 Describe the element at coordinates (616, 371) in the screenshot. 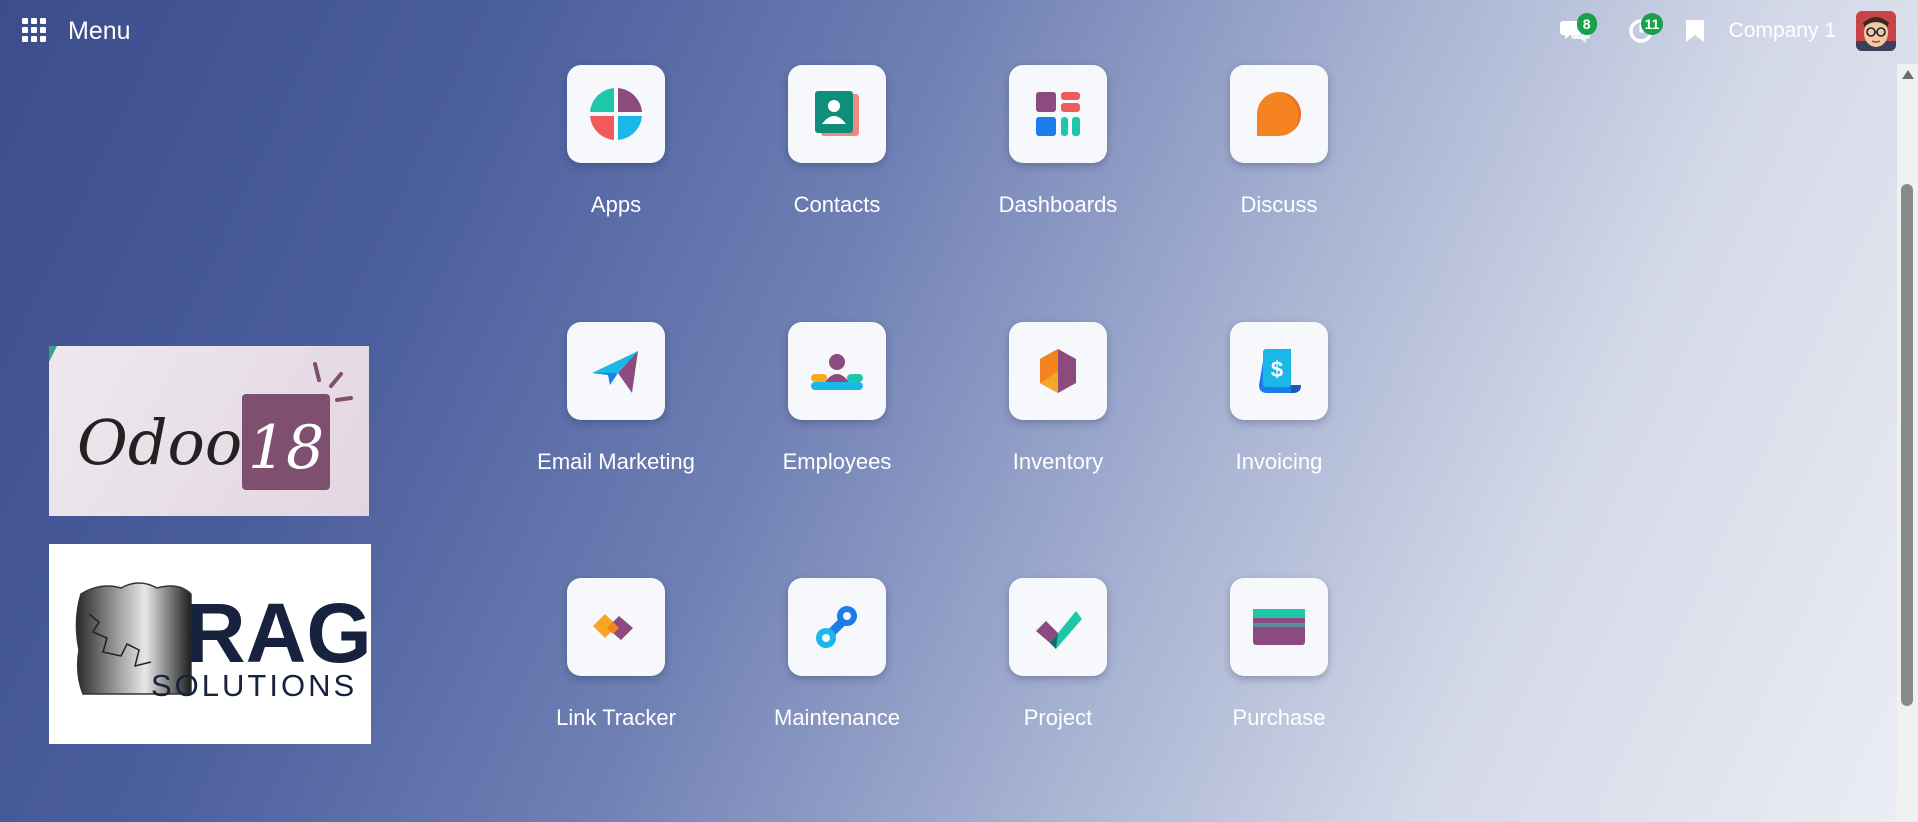

I see `email-marketing-icon` at that location.